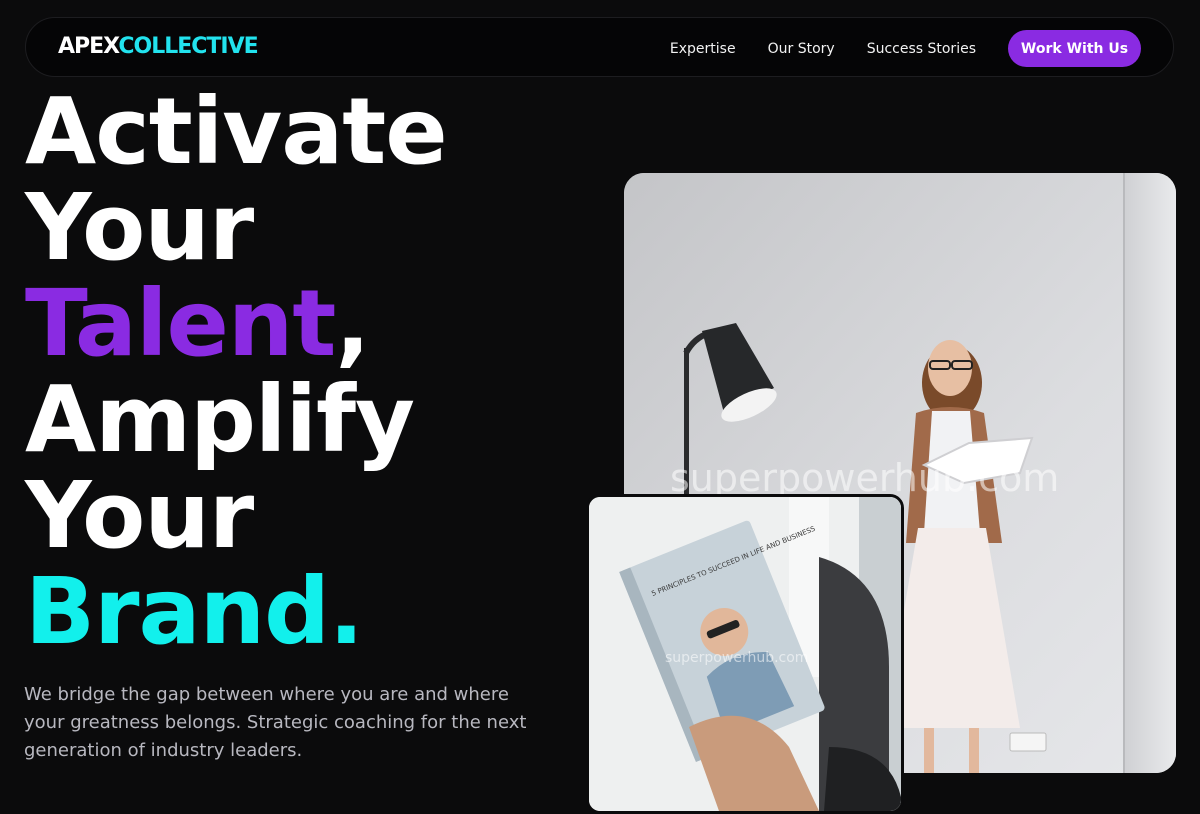 This screenshot has height=814, width=1200. I want to click on brand-logo: APEXCOLLECTIVE, so click(158, 46).